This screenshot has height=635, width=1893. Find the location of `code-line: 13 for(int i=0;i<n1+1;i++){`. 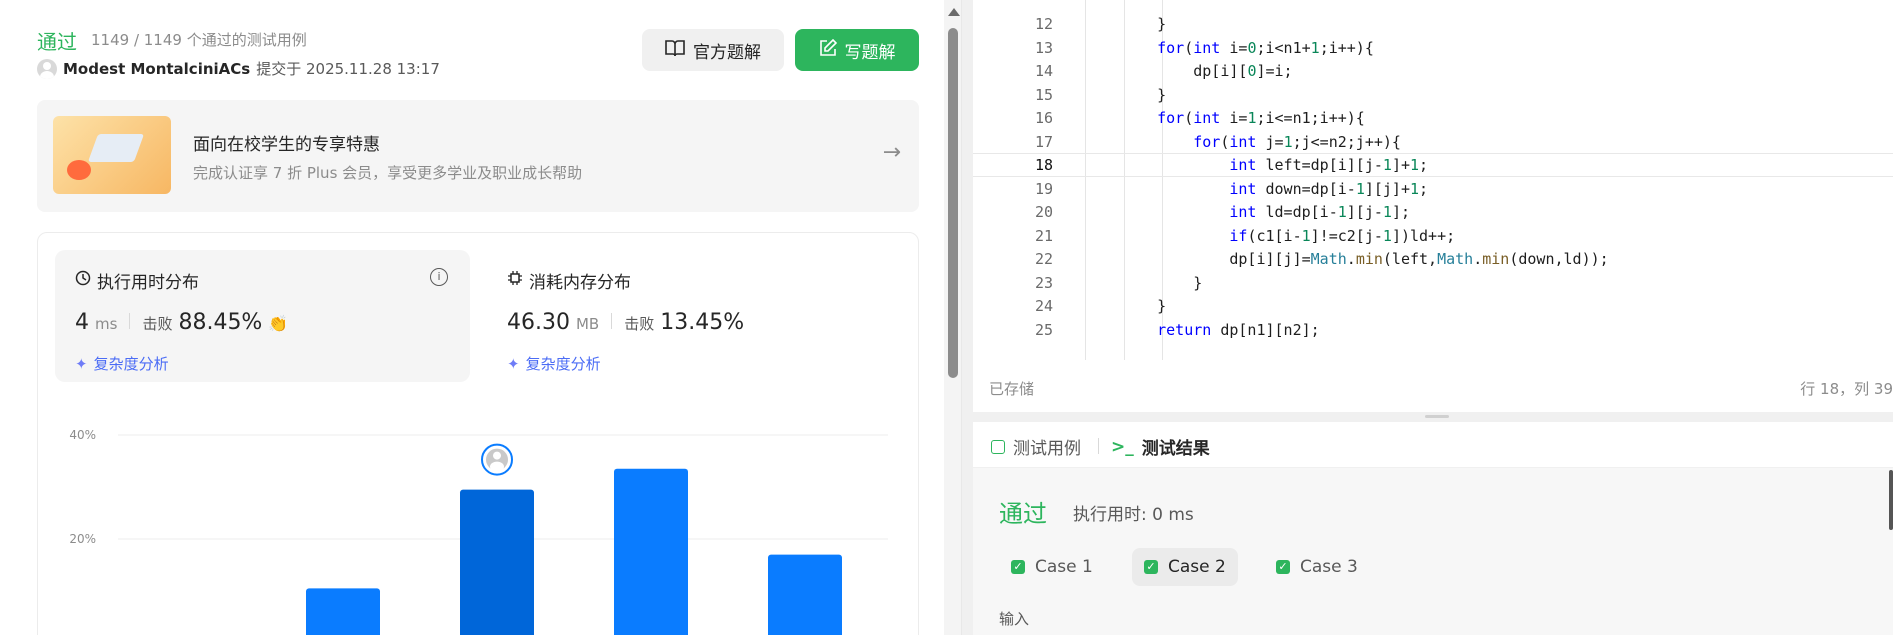

code-line: 13 for(int i=0;i<n1+1;i++){ is located at coordinates (1433, 48).